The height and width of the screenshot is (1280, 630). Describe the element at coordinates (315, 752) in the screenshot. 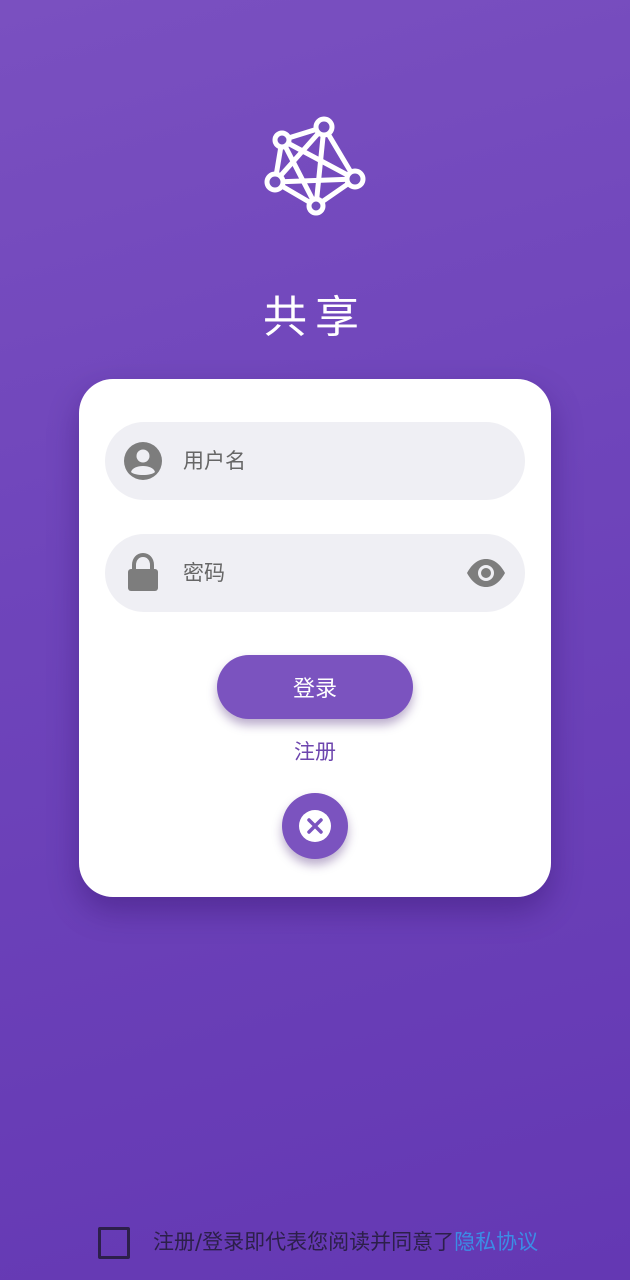

I see `register-link: 注册` at that location.